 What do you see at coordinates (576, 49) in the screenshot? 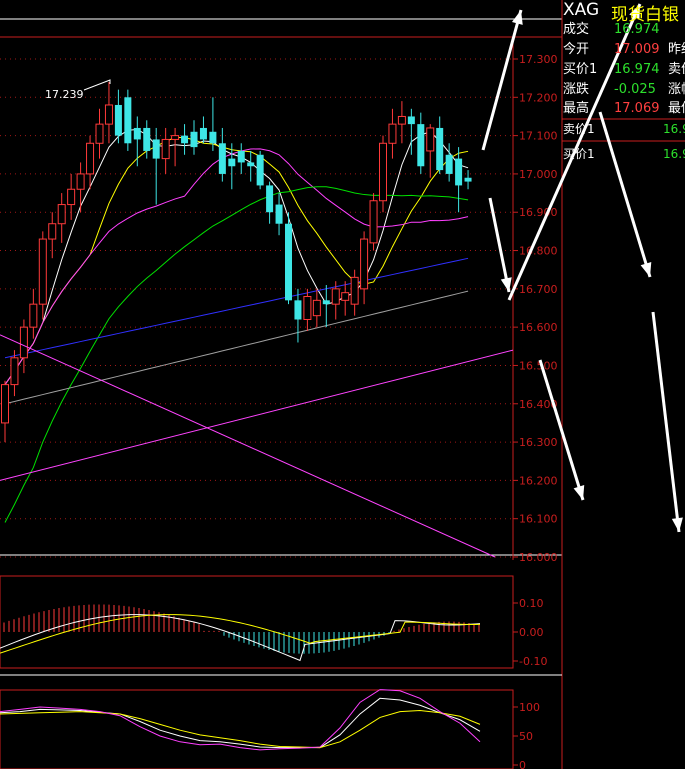
I see `quote-label: 今开` at bounding box center [576, 49].